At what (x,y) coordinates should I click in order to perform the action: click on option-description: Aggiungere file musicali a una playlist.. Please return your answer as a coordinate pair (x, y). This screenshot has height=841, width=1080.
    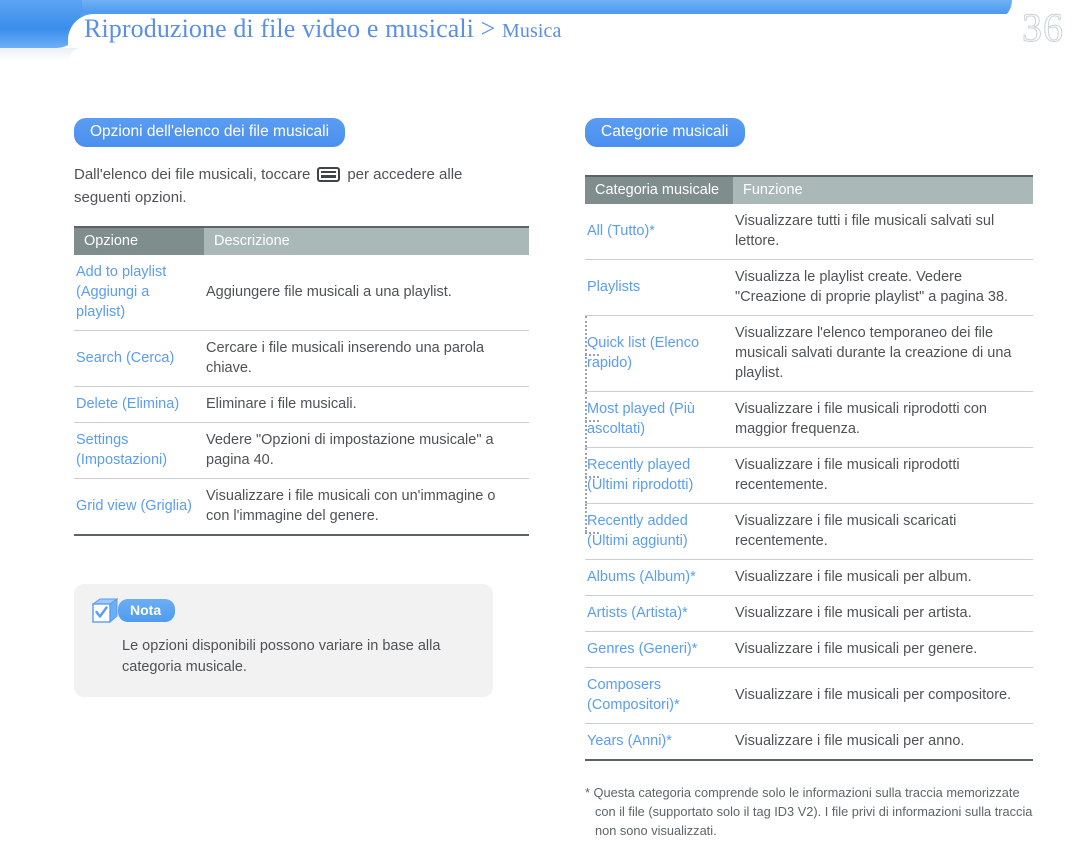
    Looking at the image, I should click on (366, 292).